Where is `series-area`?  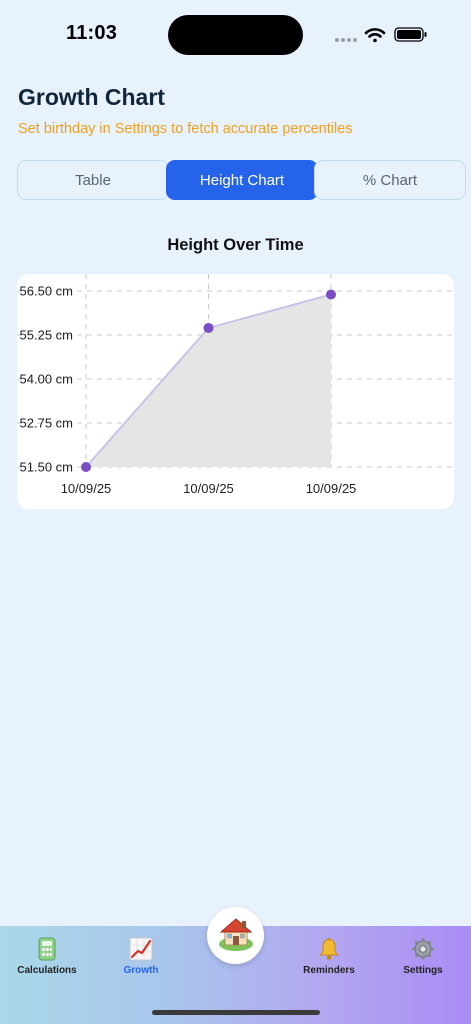 series-area is located at coordinates (208, 380).